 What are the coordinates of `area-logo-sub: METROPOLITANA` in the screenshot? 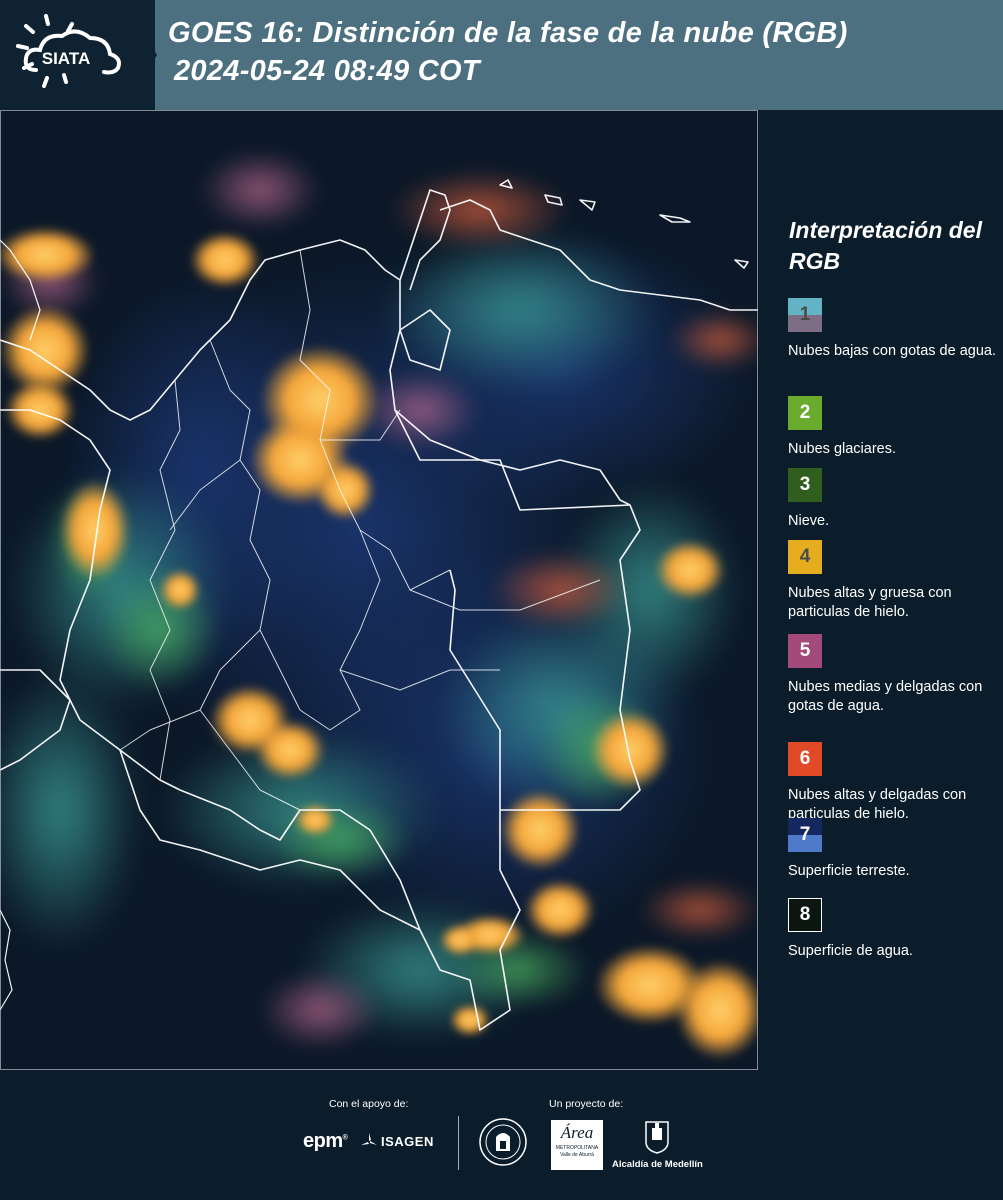 It's located at (577, 1148).